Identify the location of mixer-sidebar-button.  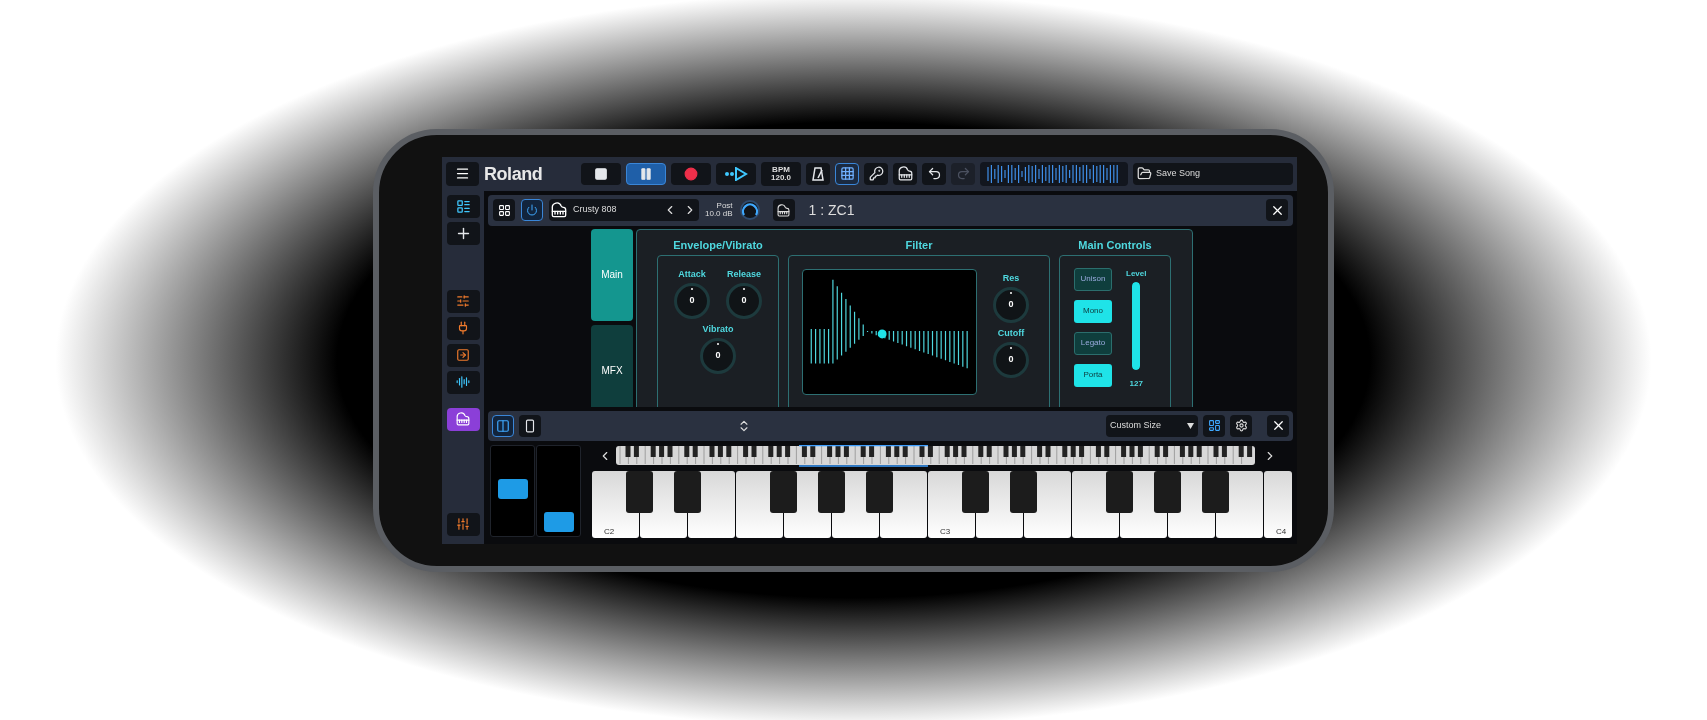
(463, 524).